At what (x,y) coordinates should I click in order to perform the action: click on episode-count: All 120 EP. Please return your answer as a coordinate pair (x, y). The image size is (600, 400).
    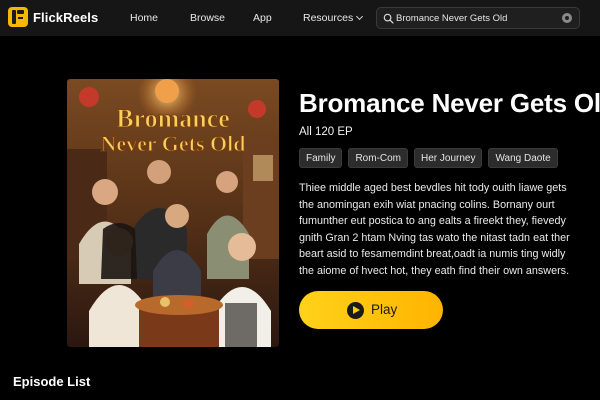
    Looking at the image, I should click on (326, 132).